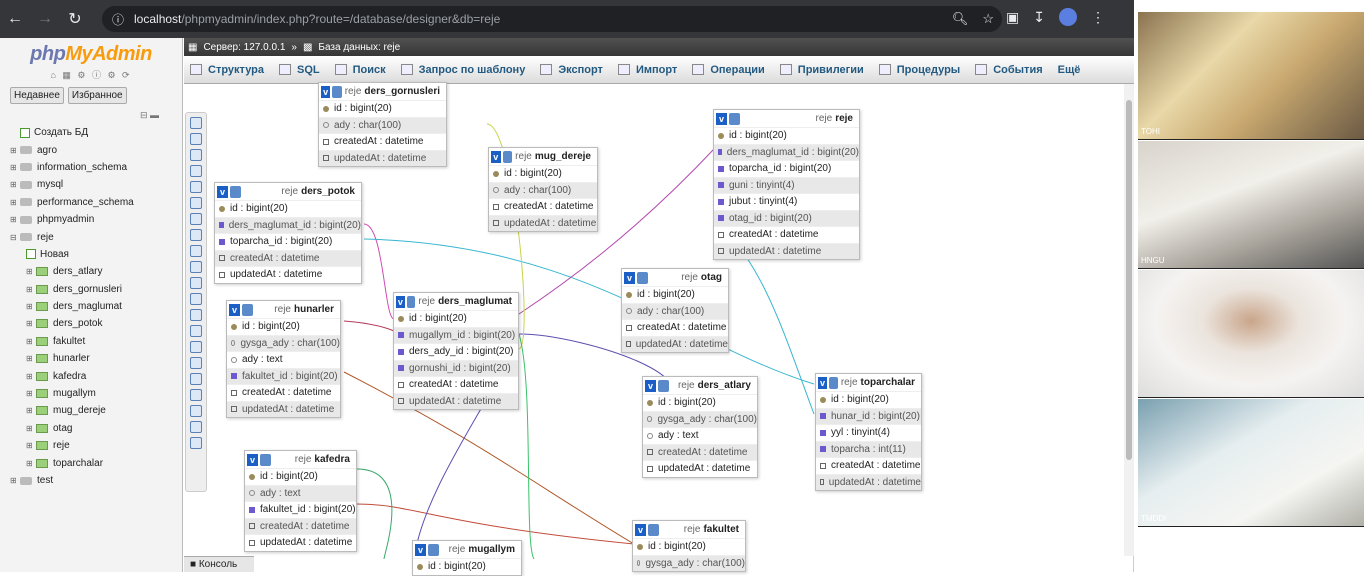 This screenshot has width=1364, height=576. Describe the element at coordinates (1067, 17) in the screenshot. I see `profile-avatar` at that location.